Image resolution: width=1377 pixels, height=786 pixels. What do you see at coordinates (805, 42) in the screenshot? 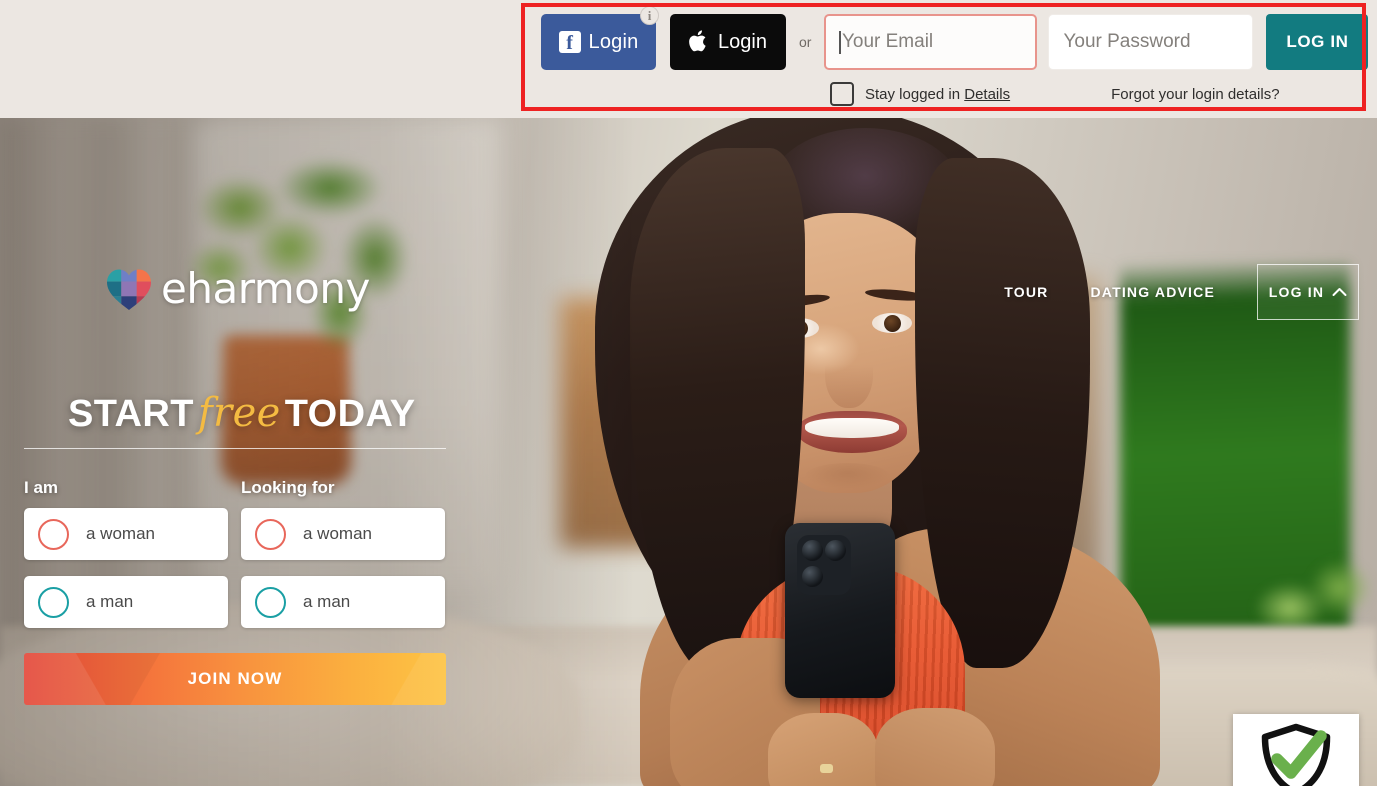
I see `or-separator: or` at bounding box center [805, 42].